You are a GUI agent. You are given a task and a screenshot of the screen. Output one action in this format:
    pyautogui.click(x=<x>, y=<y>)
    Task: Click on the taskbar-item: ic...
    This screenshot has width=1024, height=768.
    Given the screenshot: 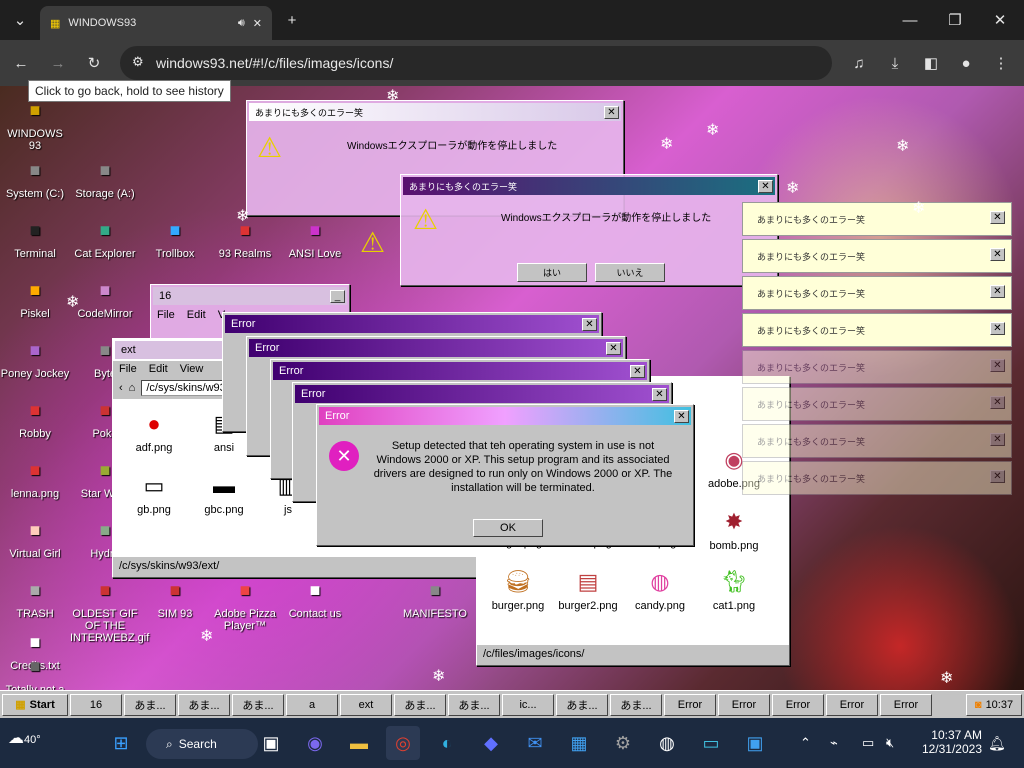 What is the action you would take?
    pyautogui.click(x=528, y=704)
    